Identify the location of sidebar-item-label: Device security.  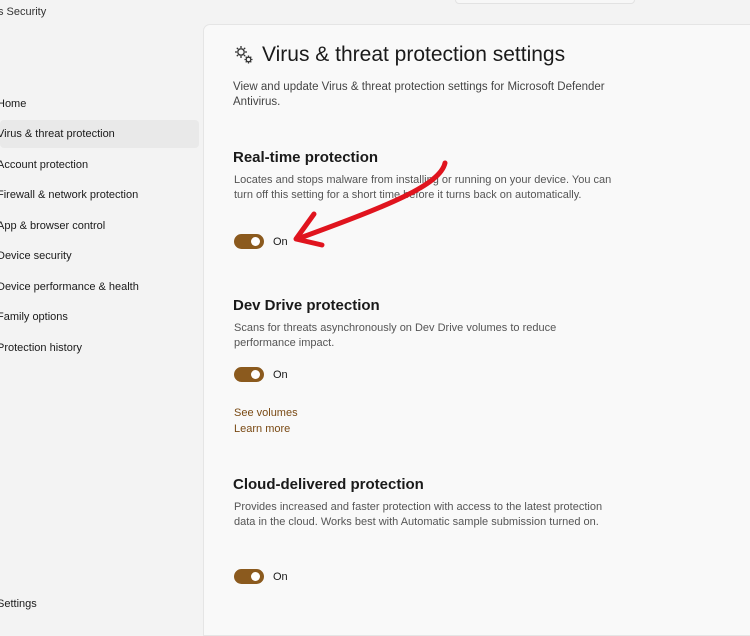
(36, 256).